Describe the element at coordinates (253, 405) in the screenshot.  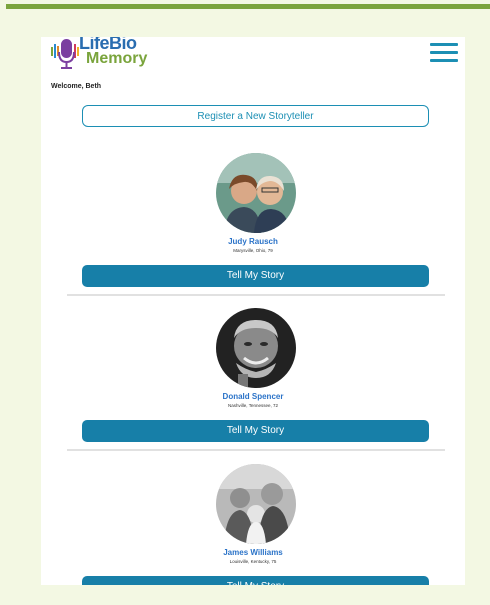
I see `storyteller-location: Nashville, Tennessee, 72` at that location.